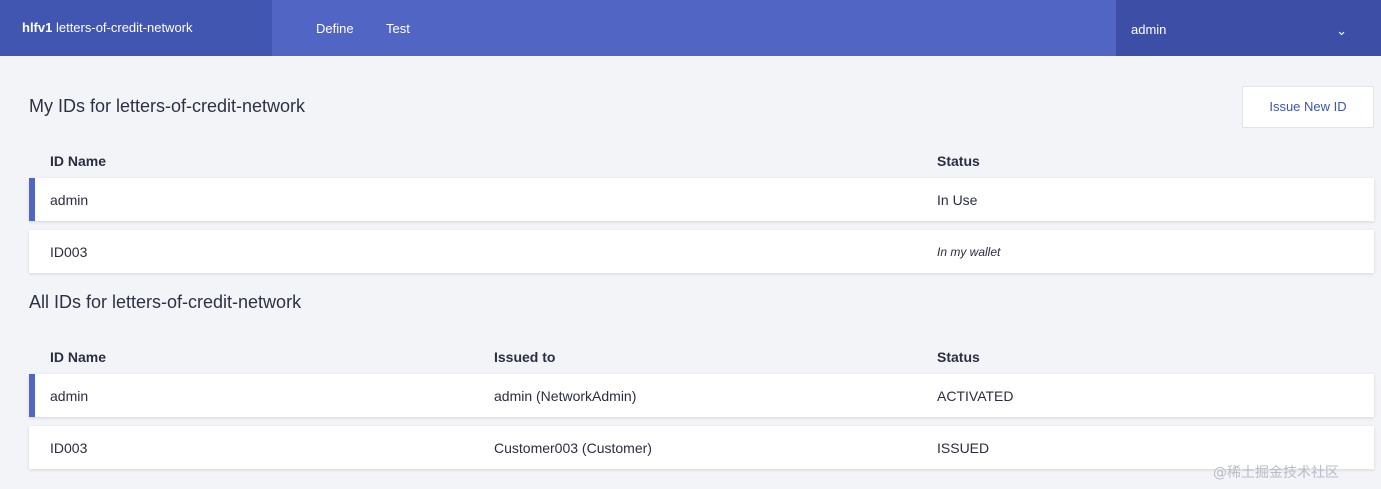  I want to click on all-ids-row-id003: ID003 Customer003 (Customer) ISSUED, so click(701, 447).